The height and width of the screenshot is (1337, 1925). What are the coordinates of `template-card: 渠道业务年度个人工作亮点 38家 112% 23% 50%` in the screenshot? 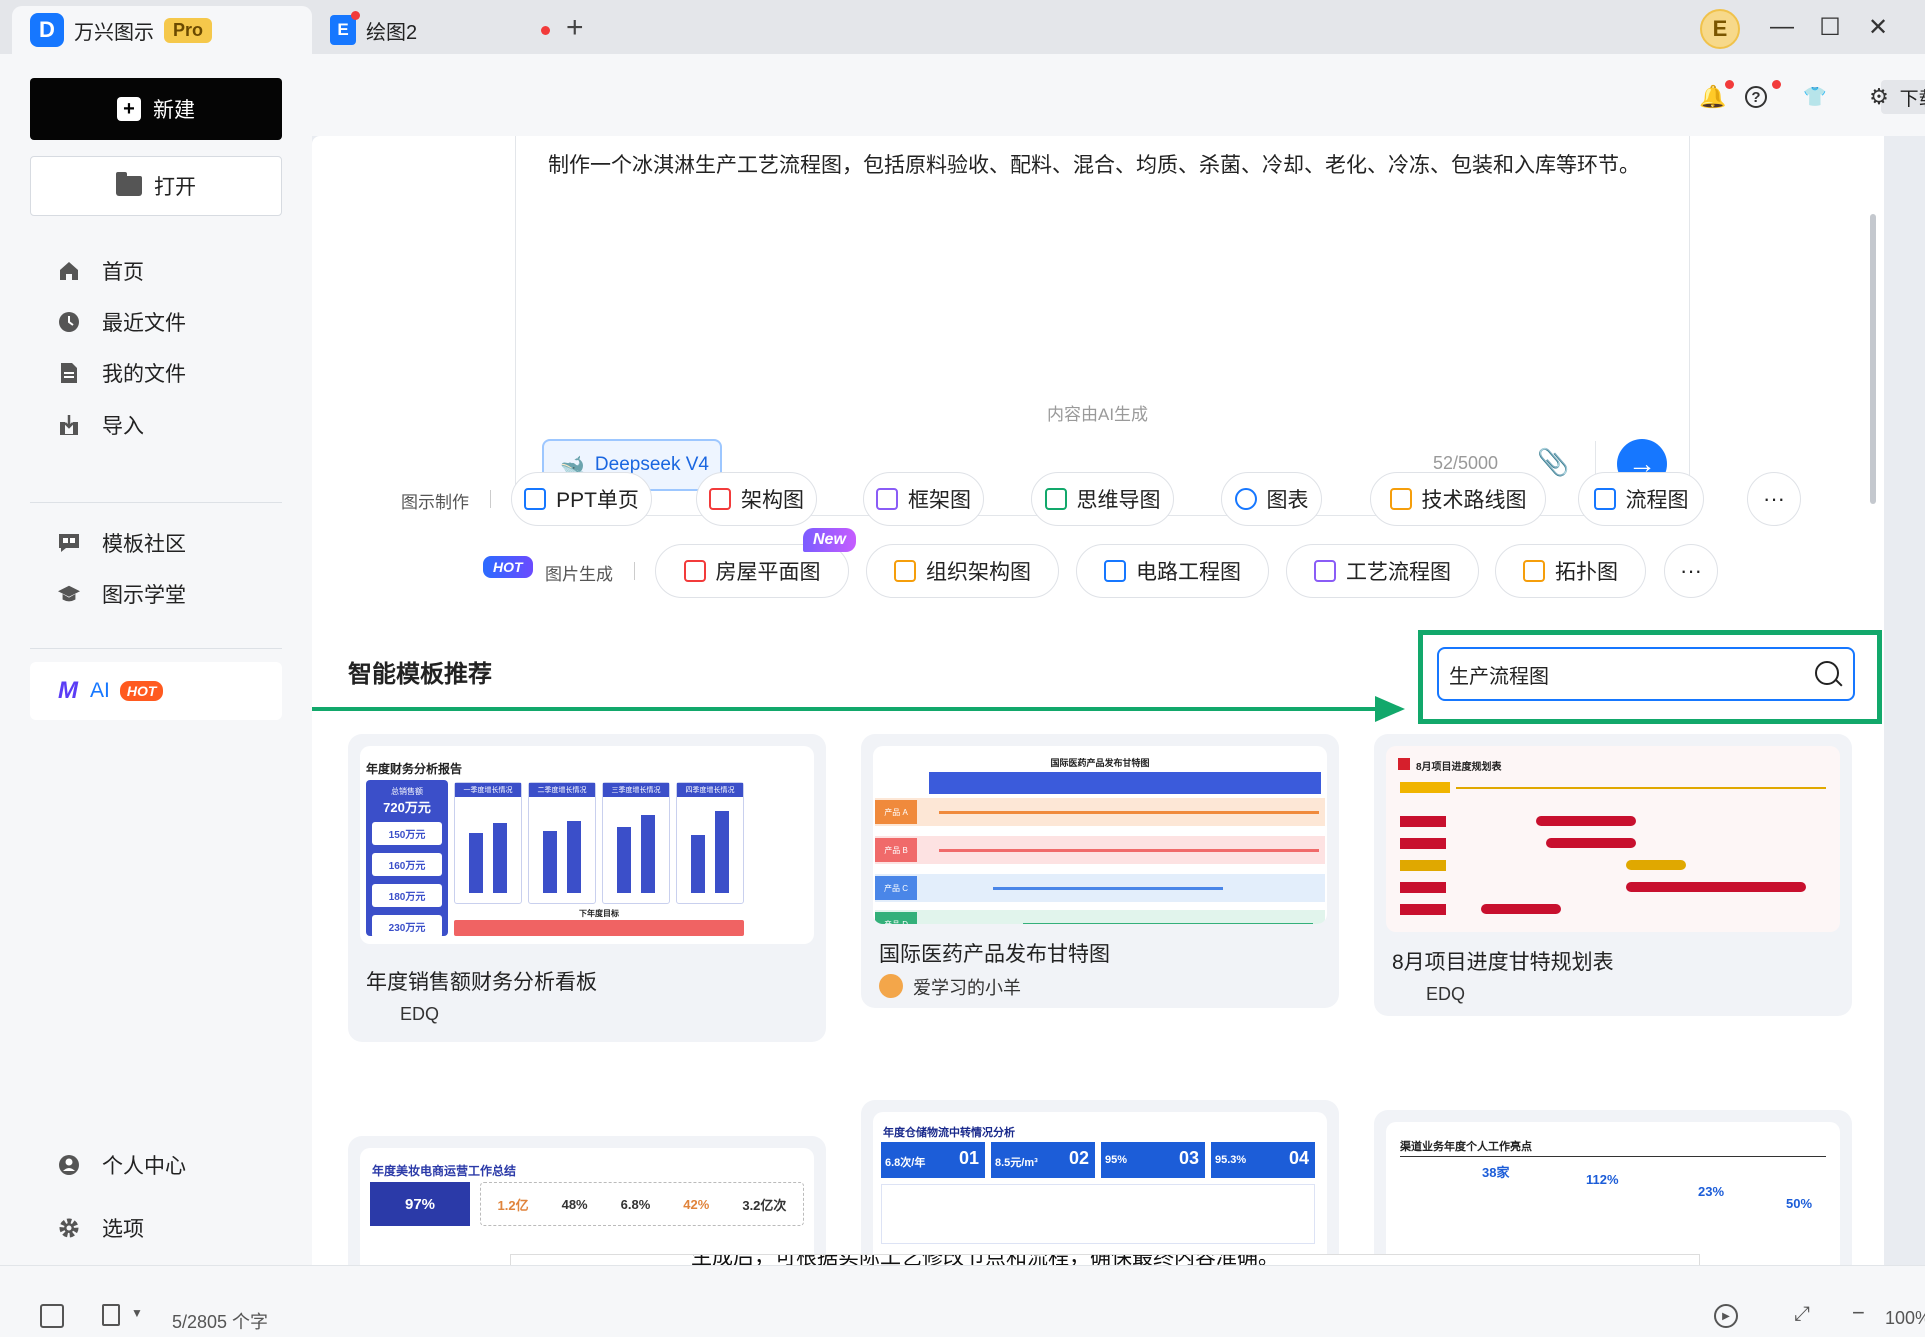 It's located at (1613, 1187).